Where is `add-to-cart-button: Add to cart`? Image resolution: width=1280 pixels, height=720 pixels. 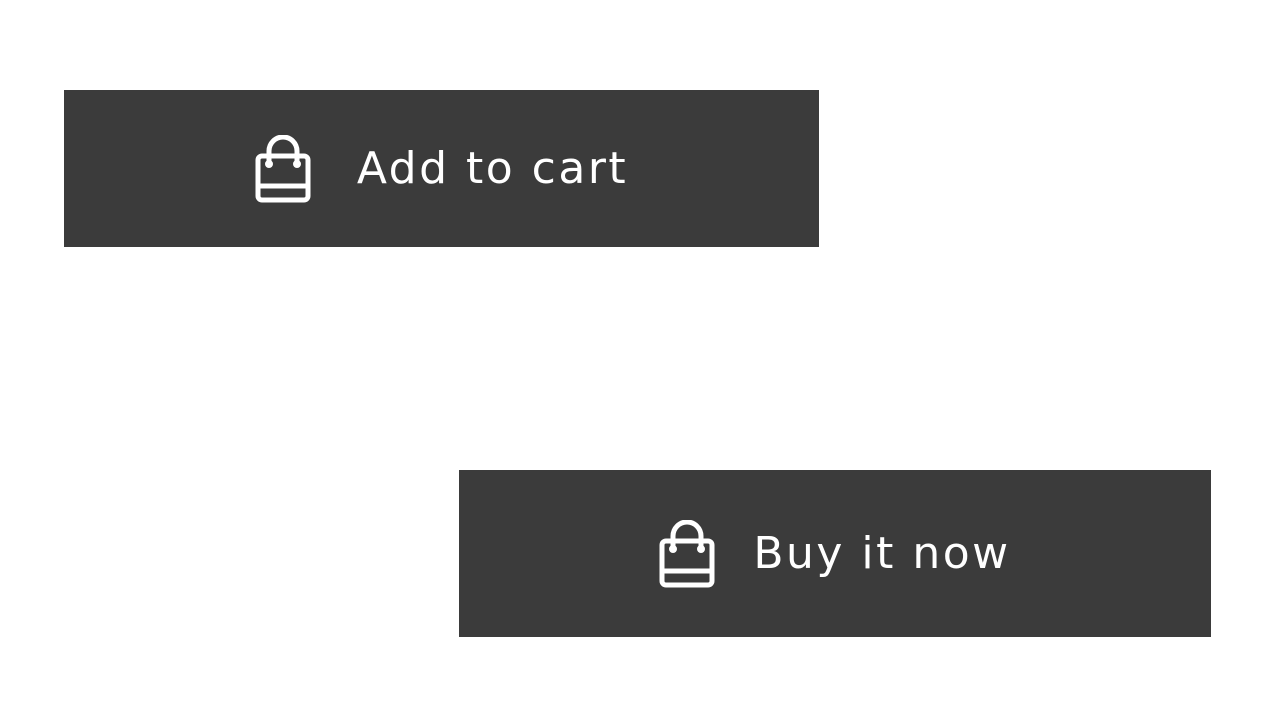 add-to-cart-button: Add to cart is located at coordinates (441, 168).